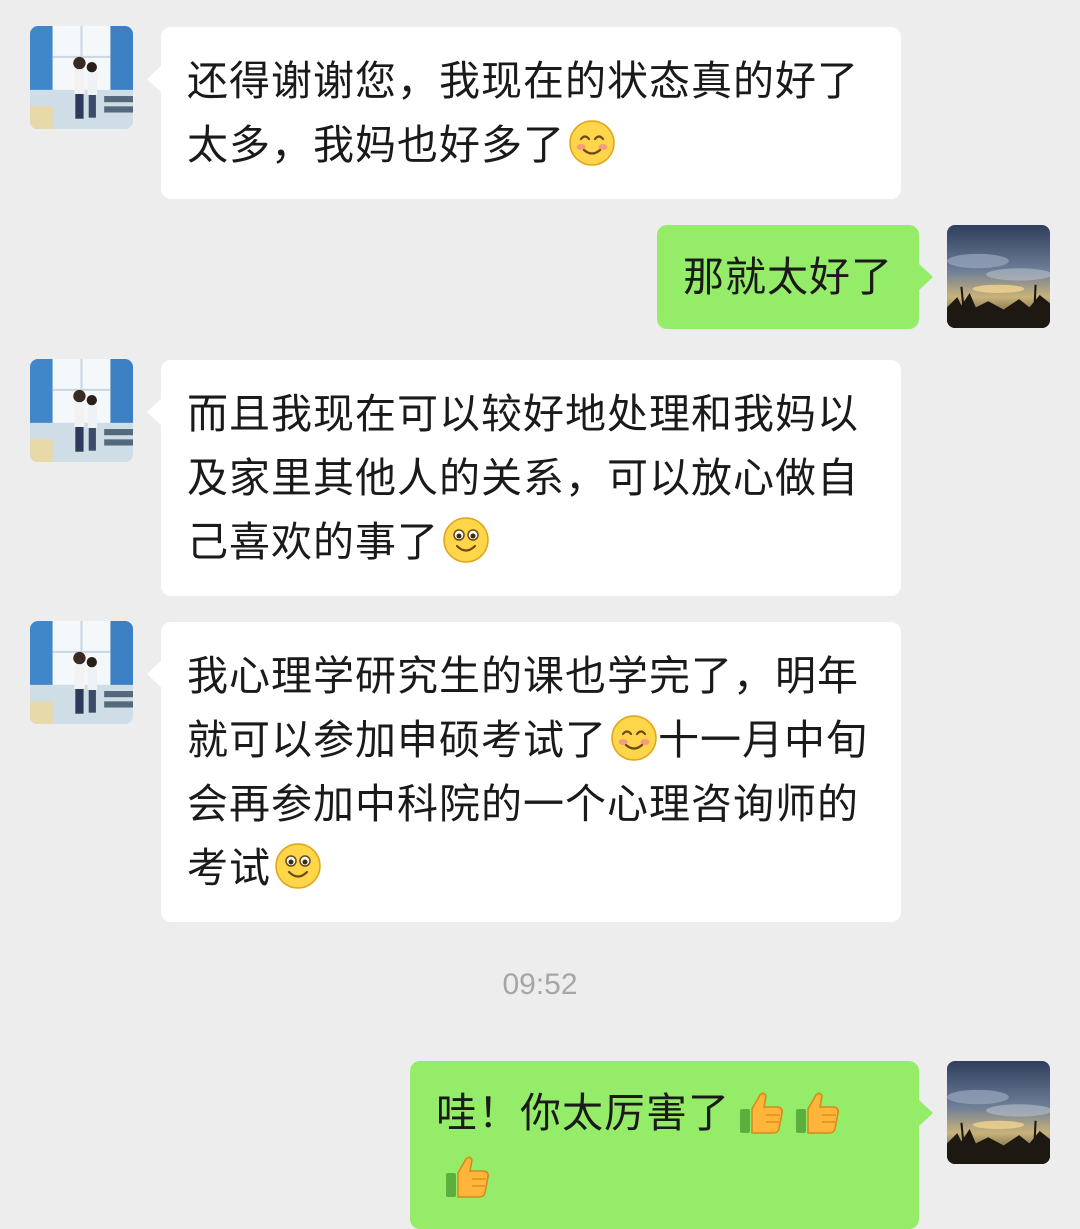 Image resolution: width=1080 pixels, height=1229 pixels. Describe the element at coordinates (671, 1145) in the screenshot. I see `message-bubble-outgoing: 哇！你太厉害了` at that location.